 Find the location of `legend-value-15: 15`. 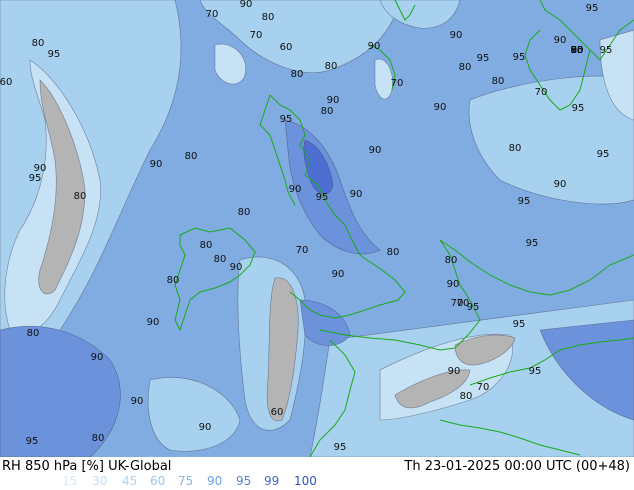

legend-value-15: 15 is located at coordinates (70, 481).